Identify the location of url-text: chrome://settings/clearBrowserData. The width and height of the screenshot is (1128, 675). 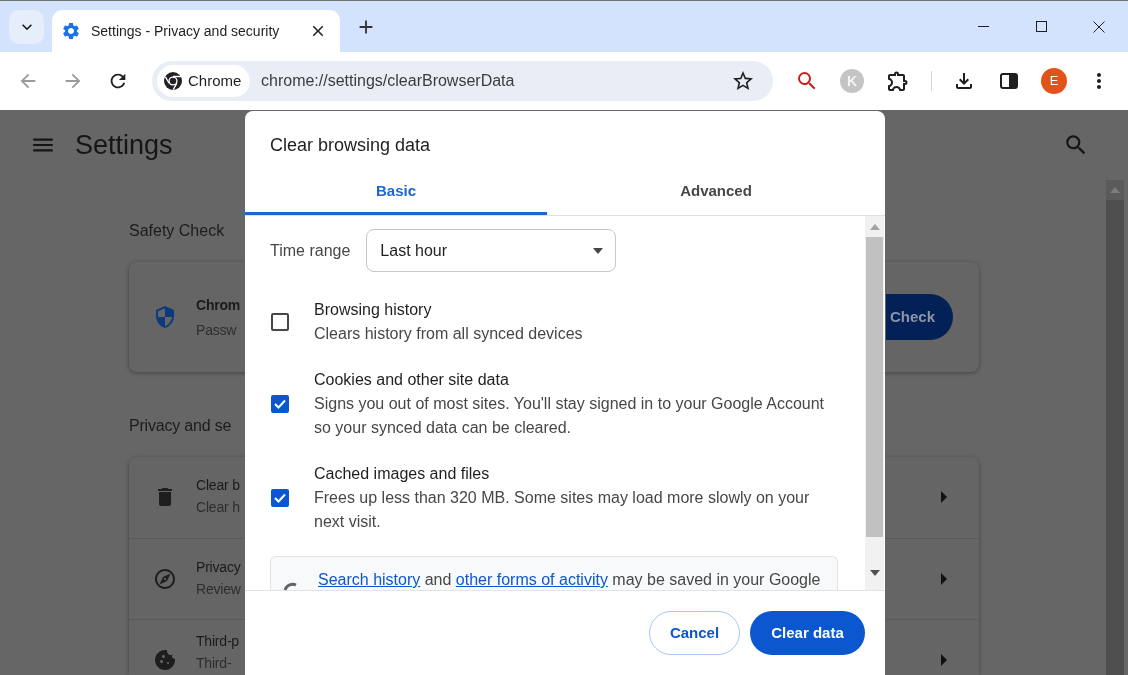
(388, 81).